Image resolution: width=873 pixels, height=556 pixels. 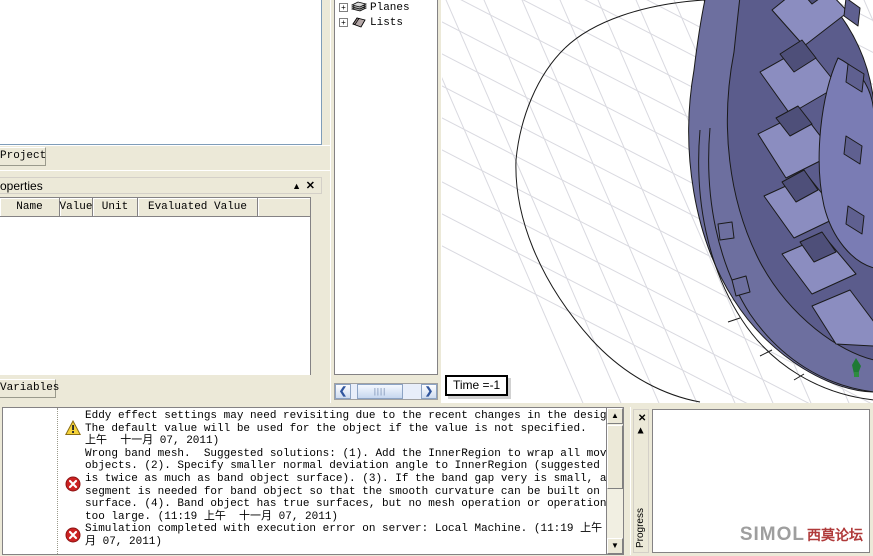 I want to click on tree-item-lists: + Lists, so click(x=386, y=22).